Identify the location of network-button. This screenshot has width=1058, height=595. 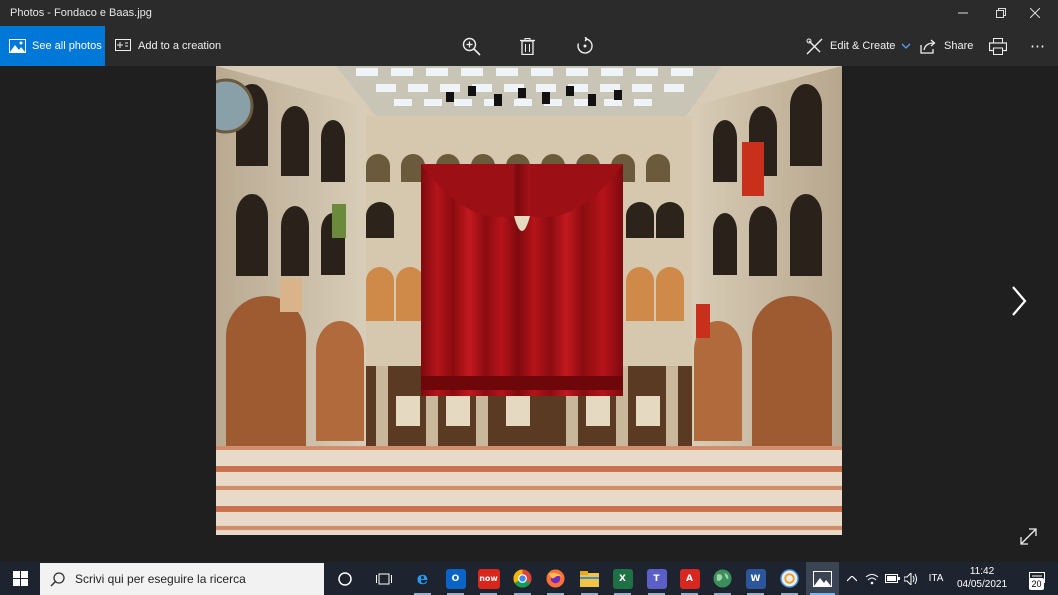
(872, 578).